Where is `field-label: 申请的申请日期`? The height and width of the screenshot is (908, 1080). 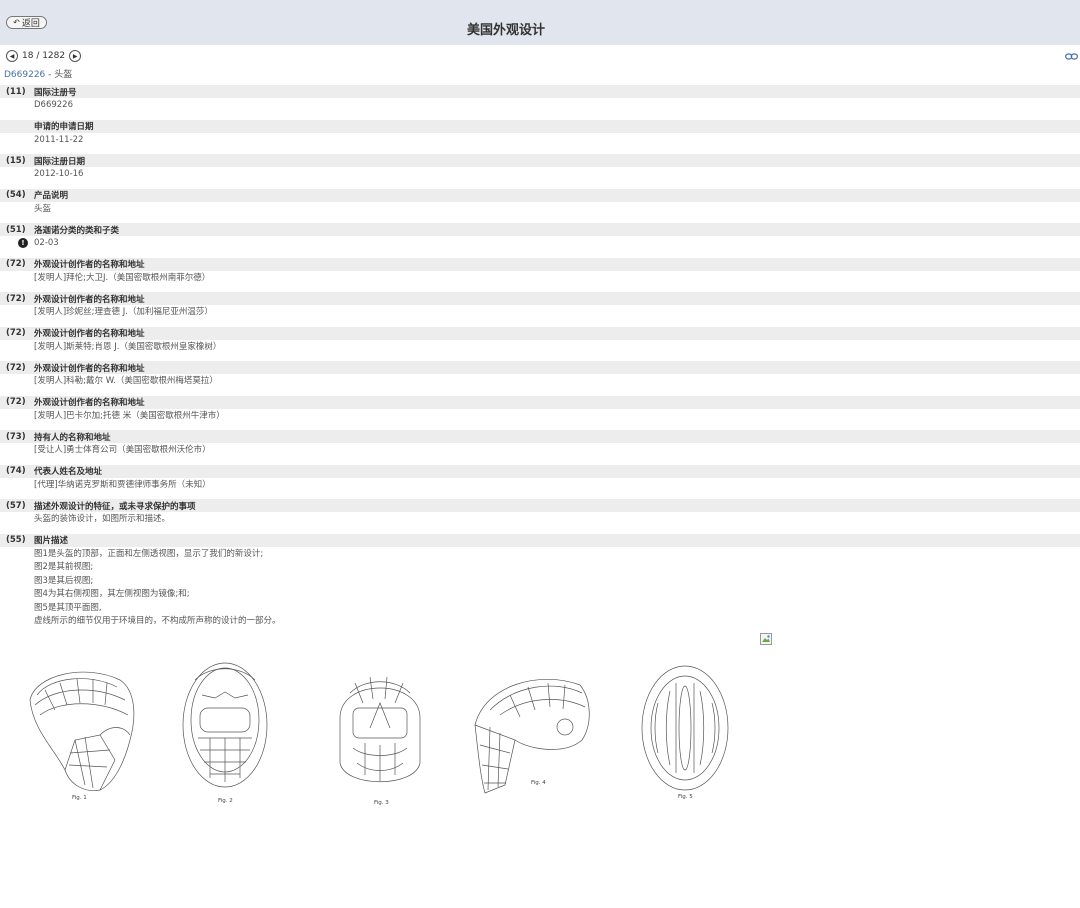
field-label: 申请的申请日期 is located at coordinates (64, 127).